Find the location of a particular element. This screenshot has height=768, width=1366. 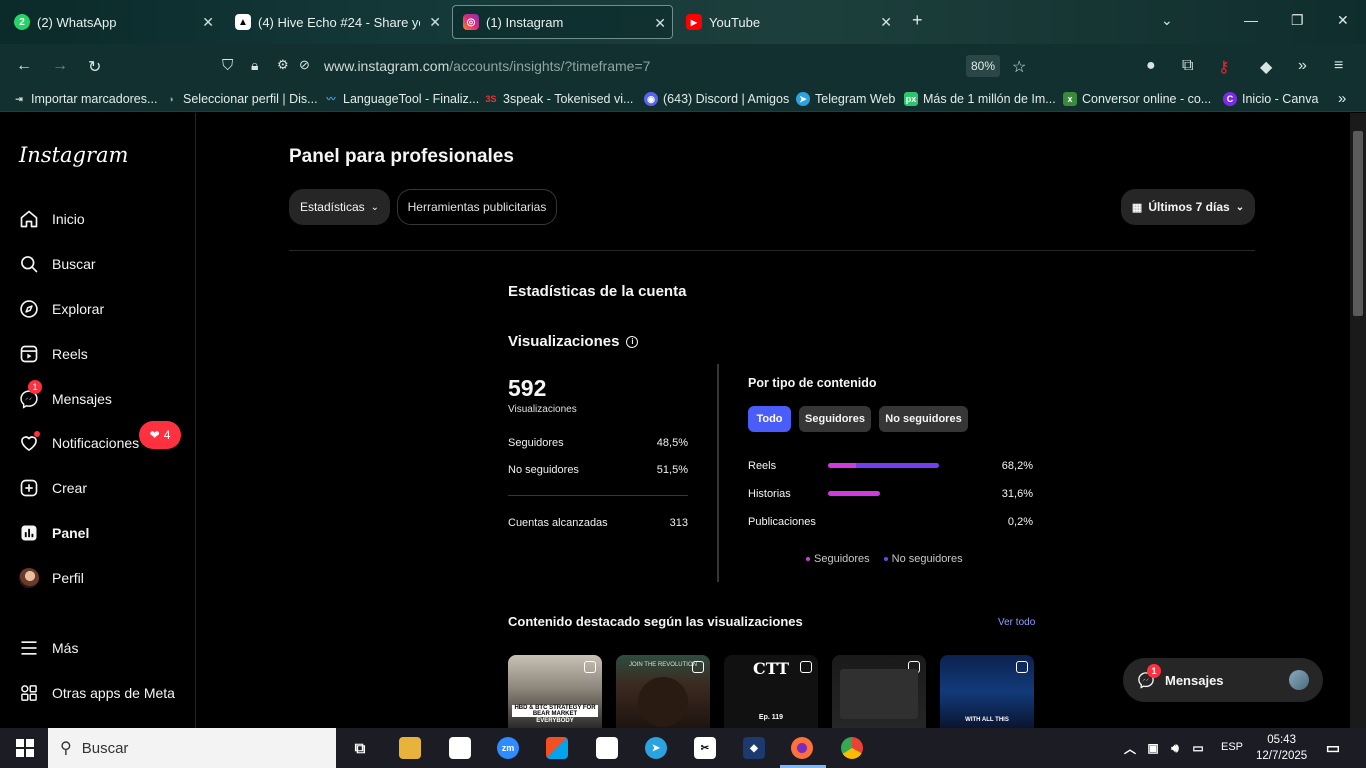

camera-off-icon: ⊘ is located at coordinates (304, 65).